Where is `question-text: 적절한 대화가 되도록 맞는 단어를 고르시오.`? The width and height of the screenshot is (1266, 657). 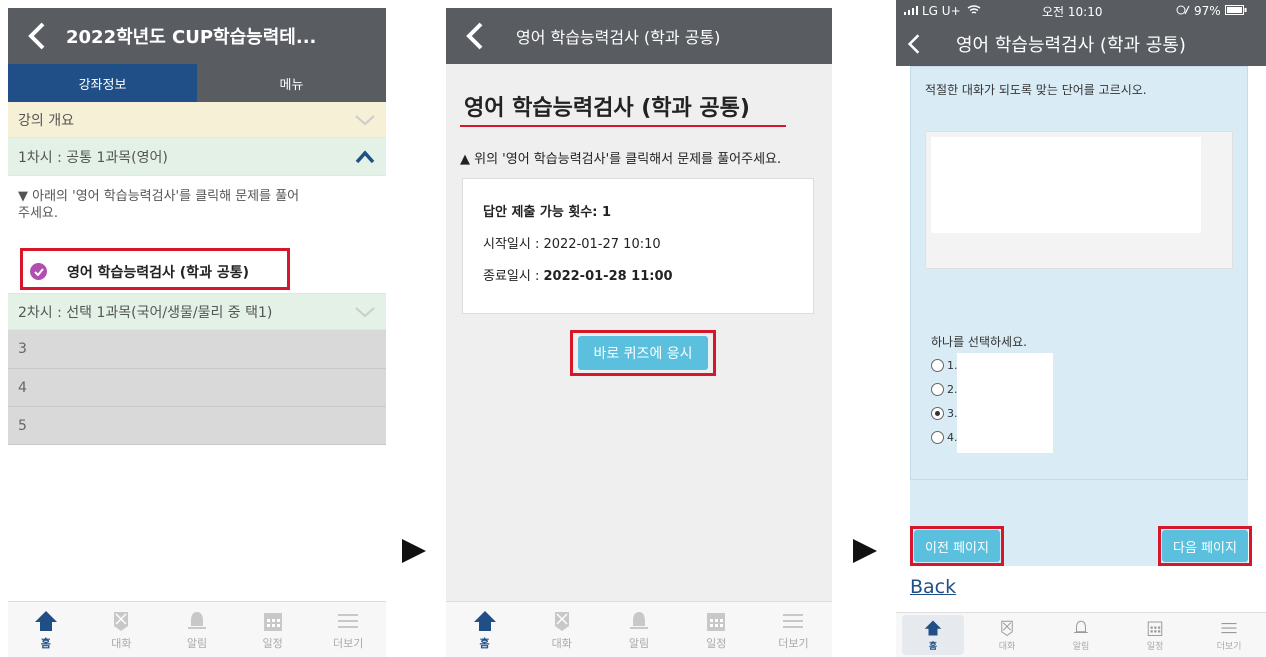
question-text: 적절한 대화가 되도록 맞는 단어를 고르시오. is located at coordinates (1036, 90).